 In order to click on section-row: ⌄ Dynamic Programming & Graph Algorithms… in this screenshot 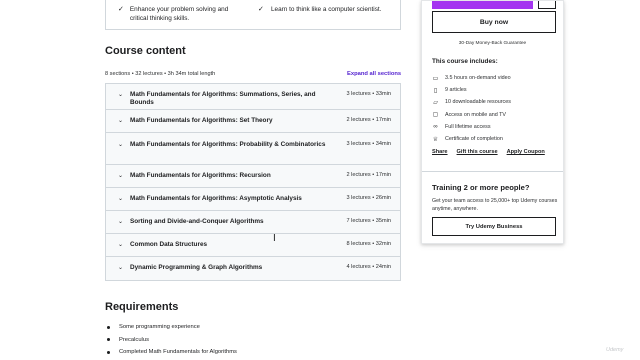, I will do `click(253, 268)`.